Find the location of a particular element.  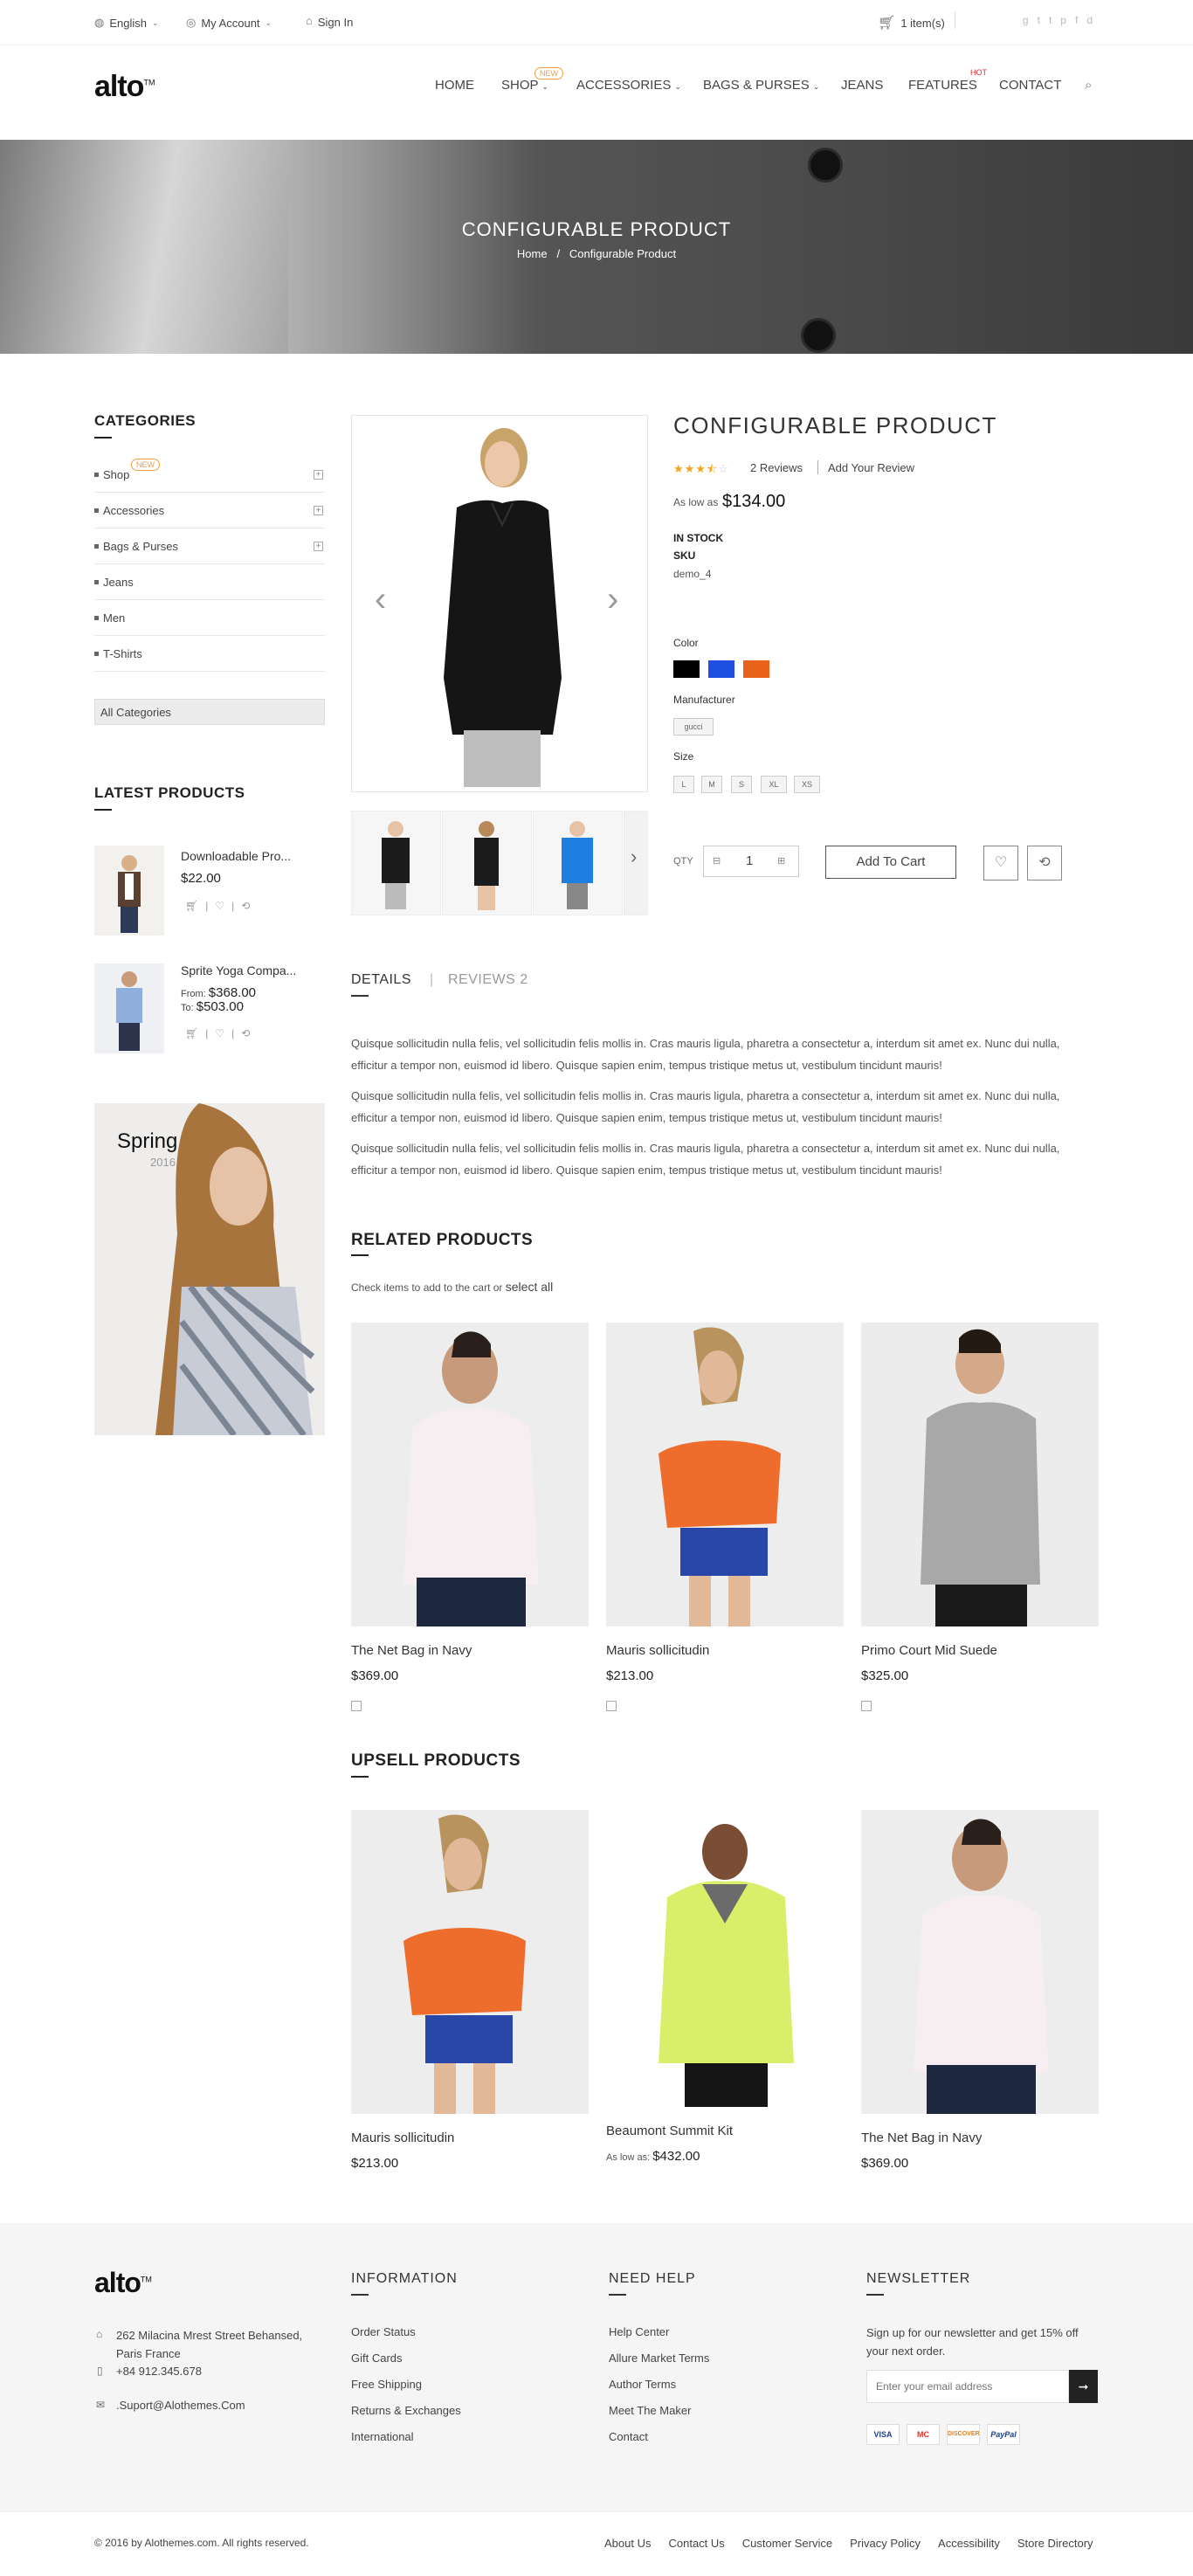

size-option-m: M is located at coordinates (711, 784).